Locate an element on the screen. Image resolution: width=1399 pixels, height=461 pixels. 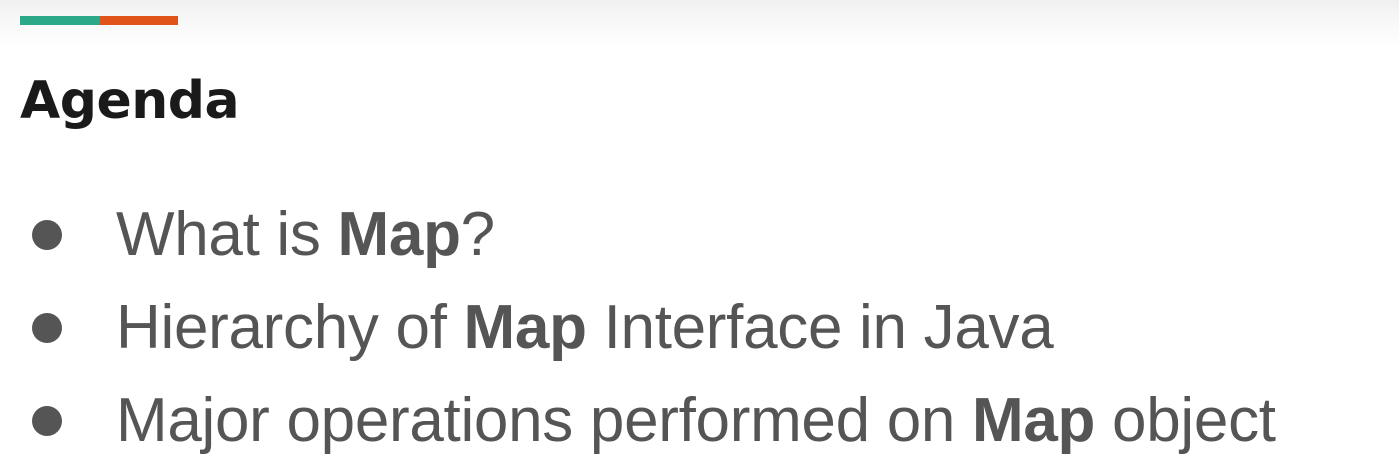
agenda-item-text-after: object is located at coordinates (1185, 420).